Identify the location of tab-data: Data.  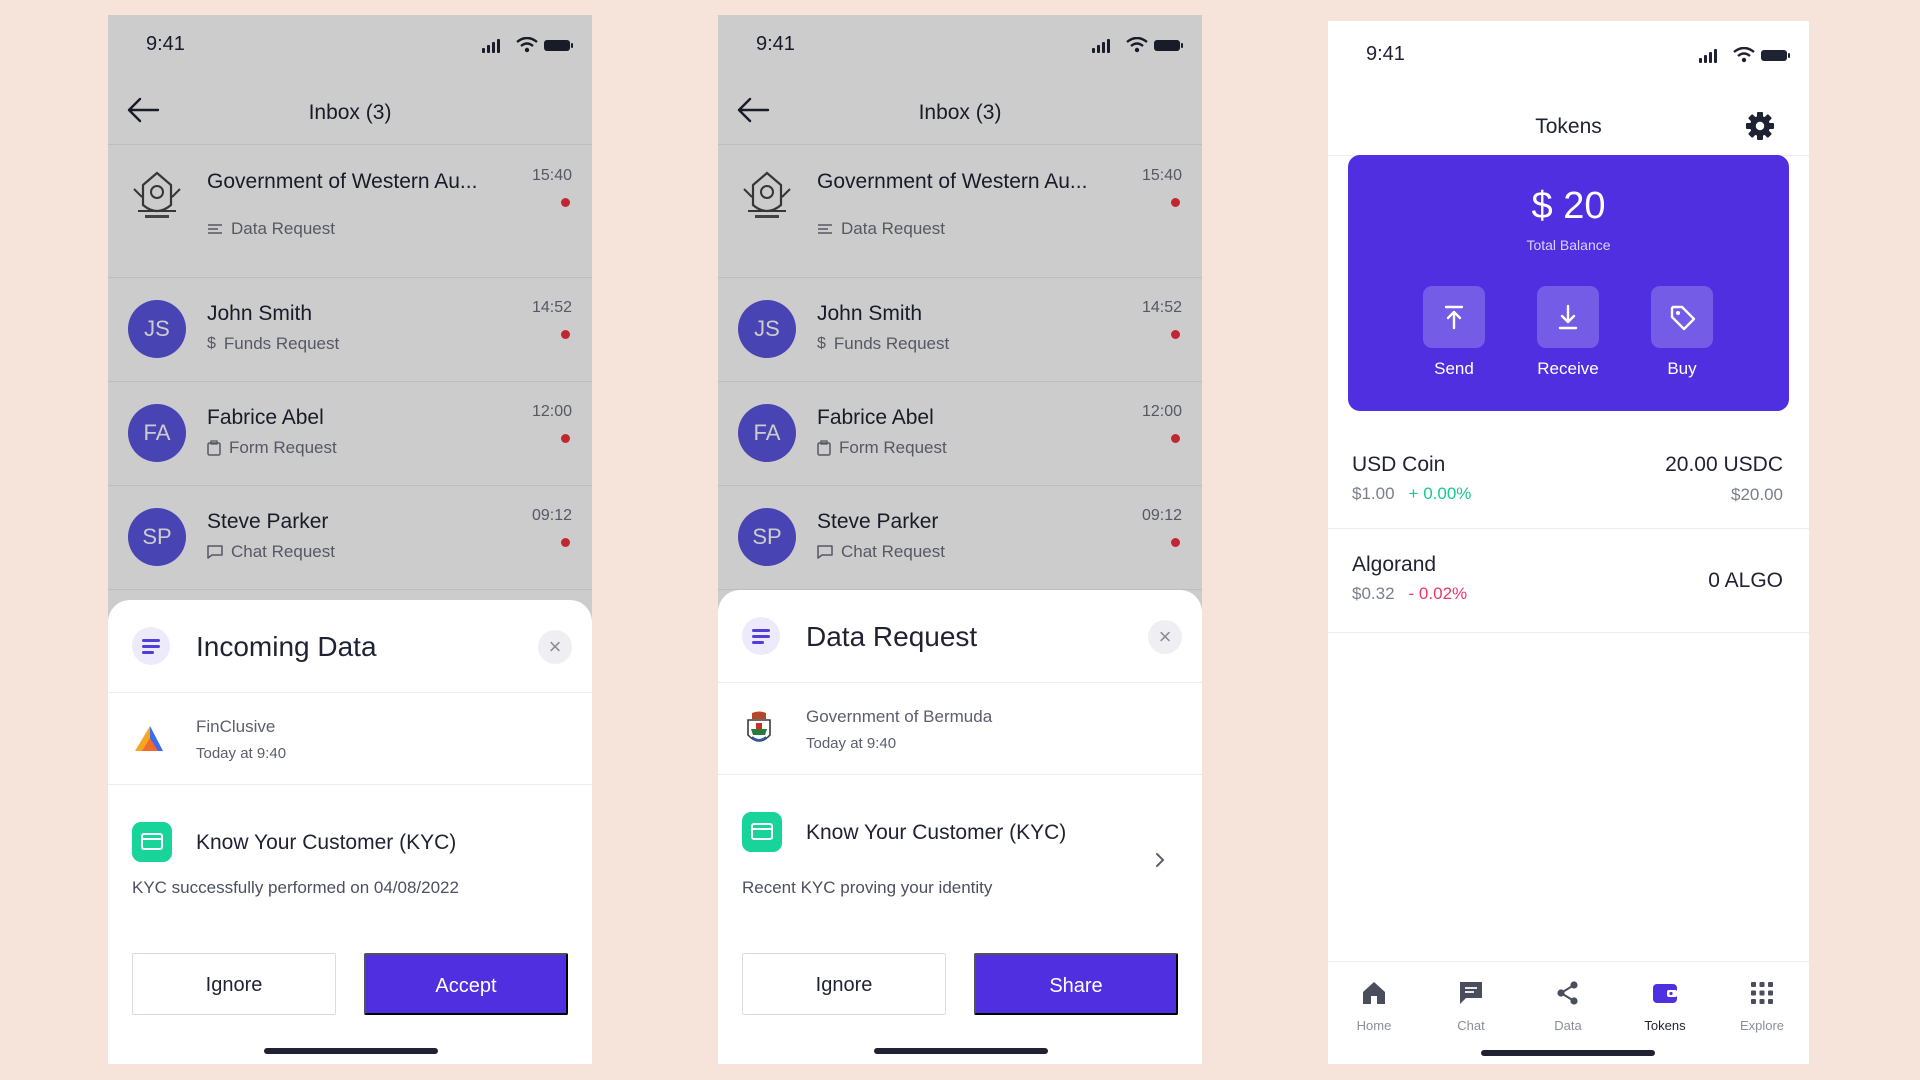
(1568, 1010).